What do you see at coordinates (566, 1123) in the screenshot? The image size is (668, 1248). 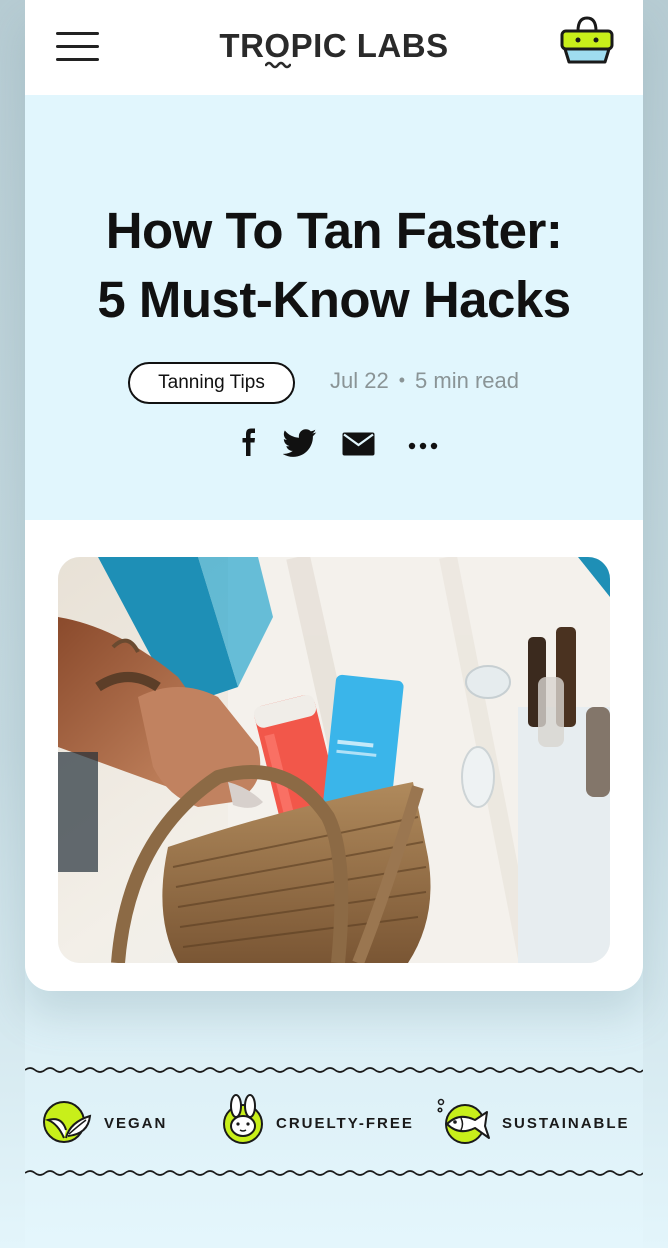 I see `badge-sustainable-label: SUSTAINABLE` at bounding box center [566, 1123].